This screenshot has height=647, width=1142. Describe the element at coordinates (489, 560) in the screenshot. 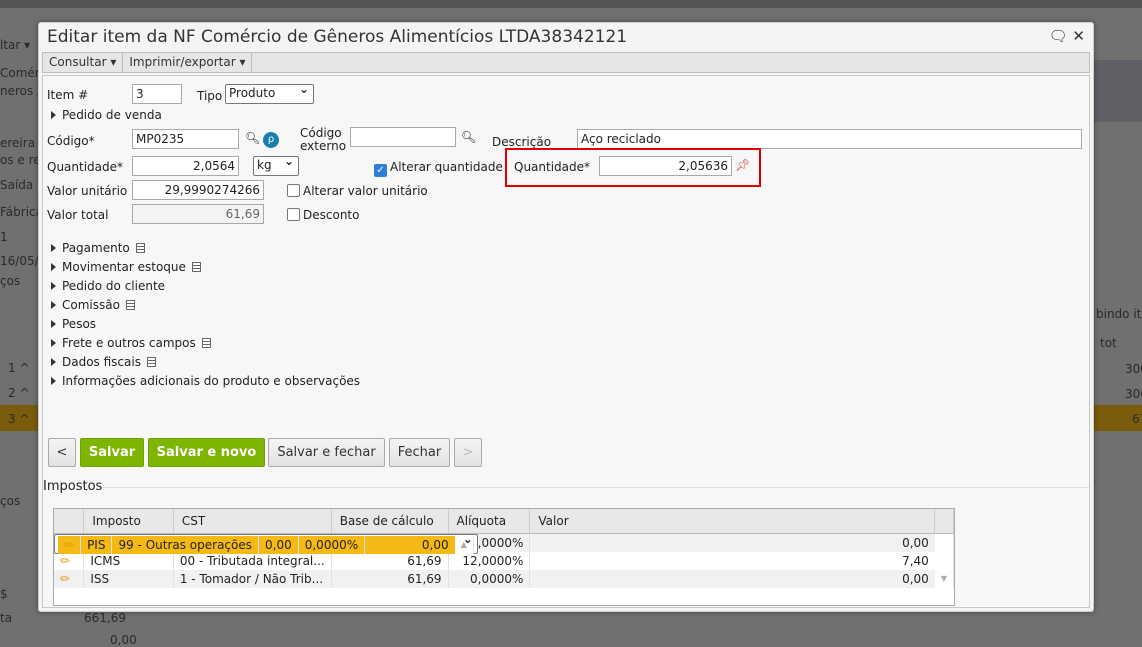

I see `cell: 12,0000%` at that location.